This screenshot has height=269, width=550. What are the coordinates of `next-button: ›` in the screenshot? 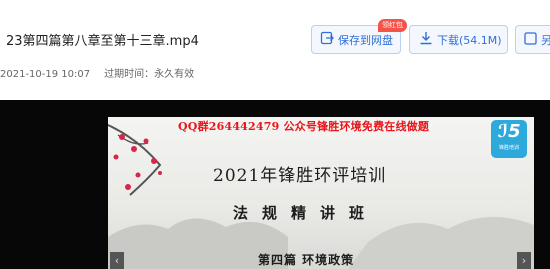 It's located at (524, 260).